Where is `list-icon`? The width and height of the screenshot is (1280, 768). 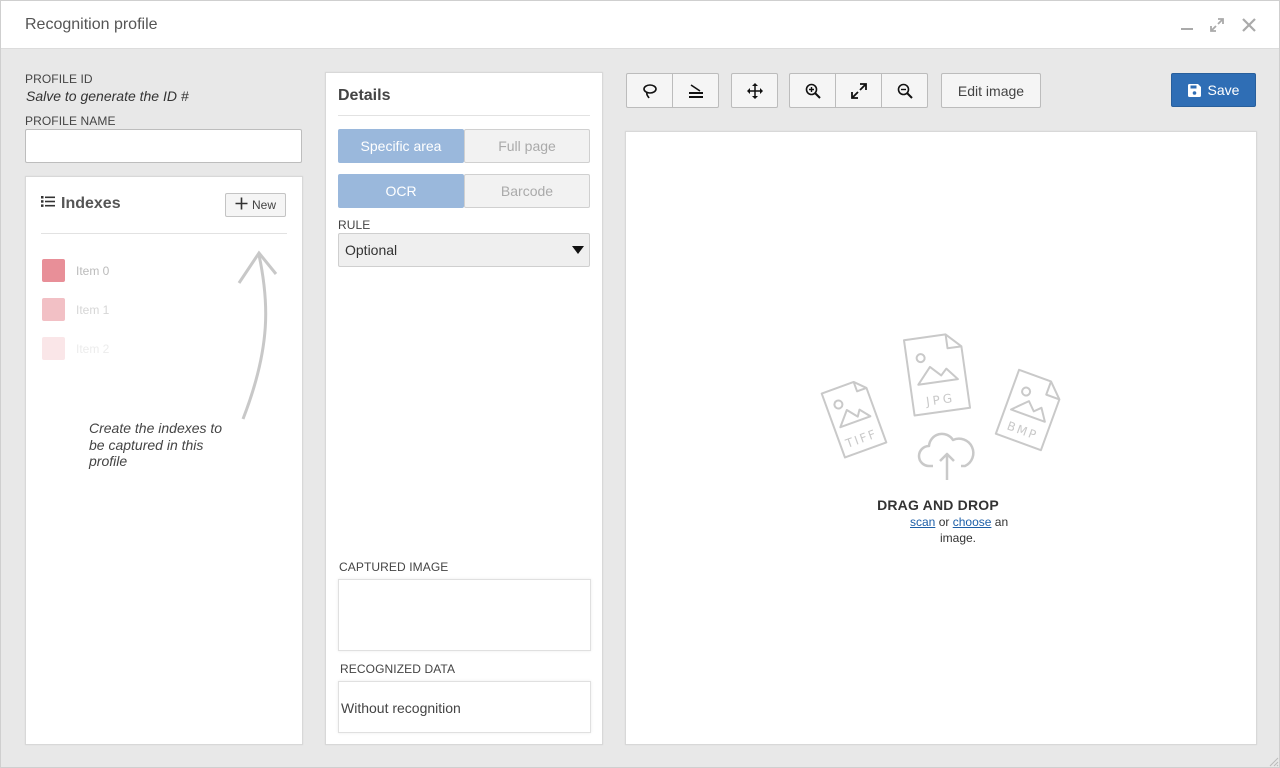
list-icon is located at coordinates (48, 204).